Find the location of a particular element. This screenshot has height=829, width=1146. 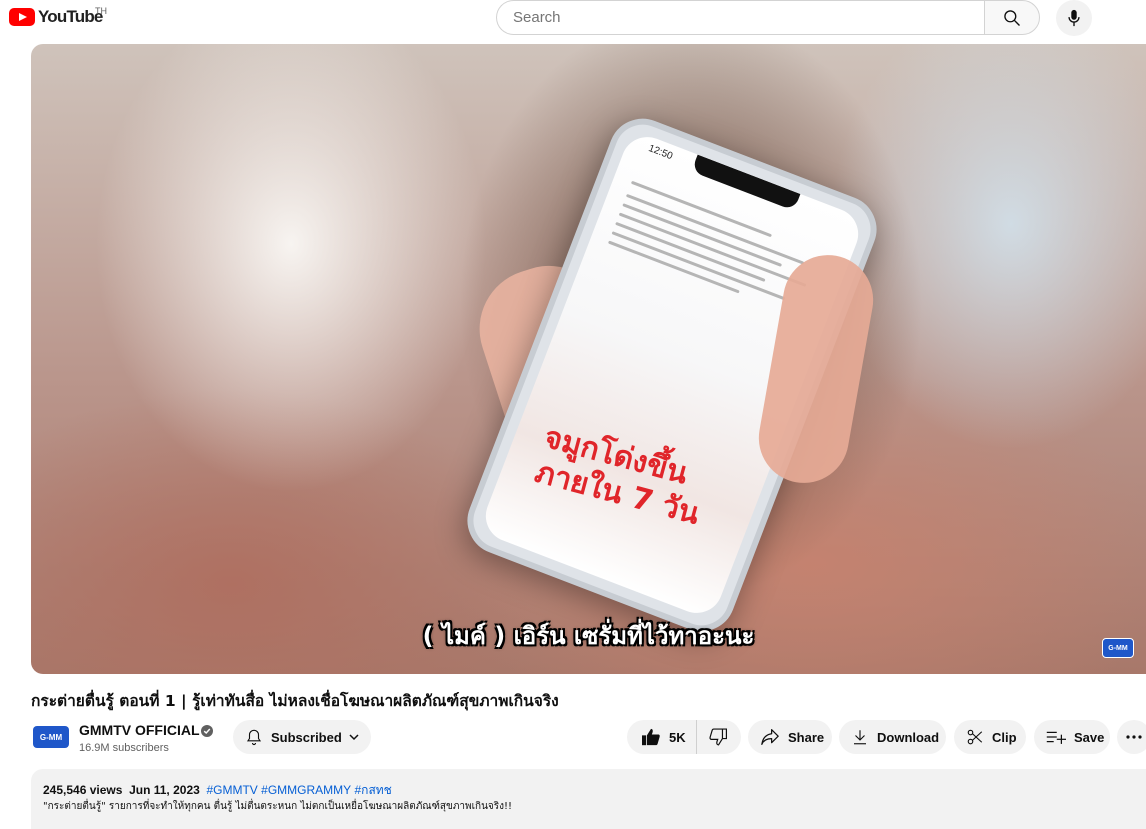

like-count: 5K is located at coordinates (677, 737).